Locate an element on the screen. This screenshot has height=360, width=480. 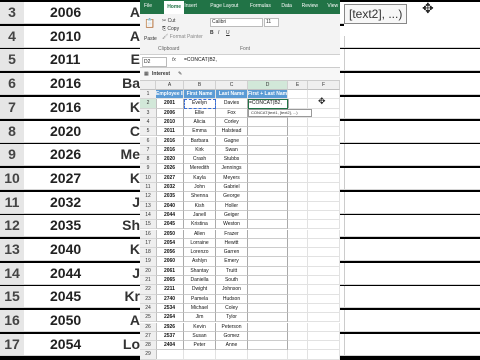
tab-review: Review is located at coordinates (310, 6).